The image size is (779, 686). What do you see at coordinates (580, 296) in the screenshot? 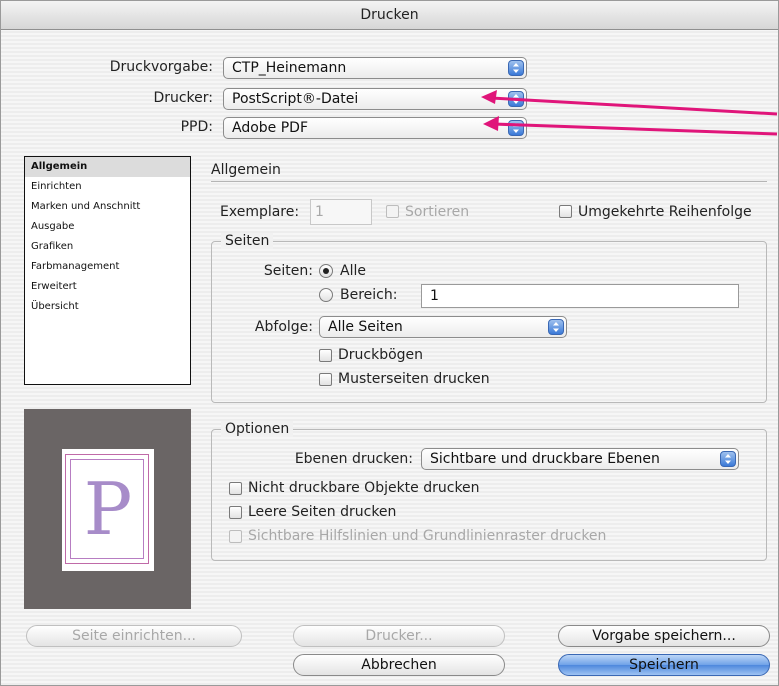
I see `range-field: 1` at bounding box center [580, 296].